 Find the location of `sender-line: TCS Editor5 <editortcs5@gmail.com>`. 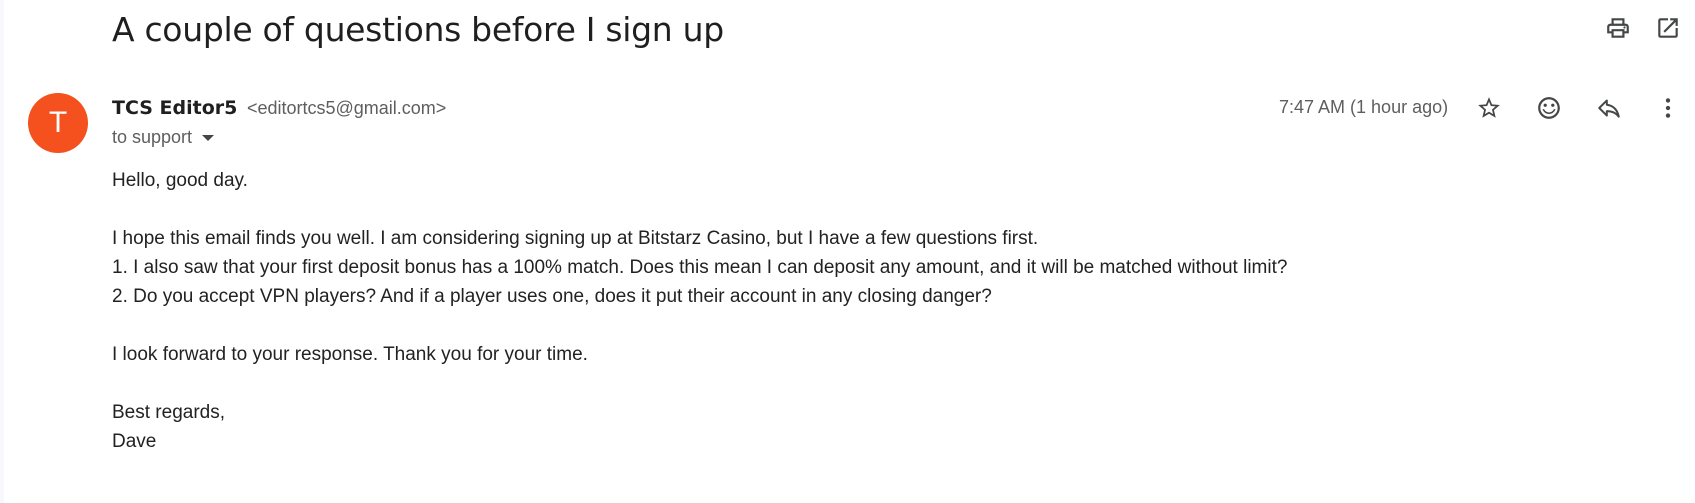

sender-line: TCS Editor5 <editortcs5@gmail.com> is located at coordinates (279, 108).